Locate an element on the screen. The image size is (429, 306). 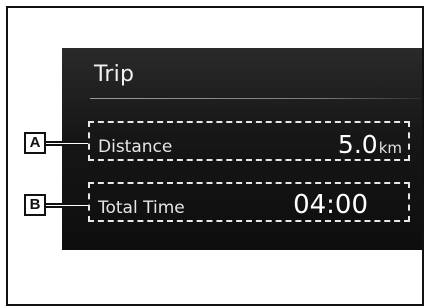
screen-title: Trip is located at coordinates (114, 74).